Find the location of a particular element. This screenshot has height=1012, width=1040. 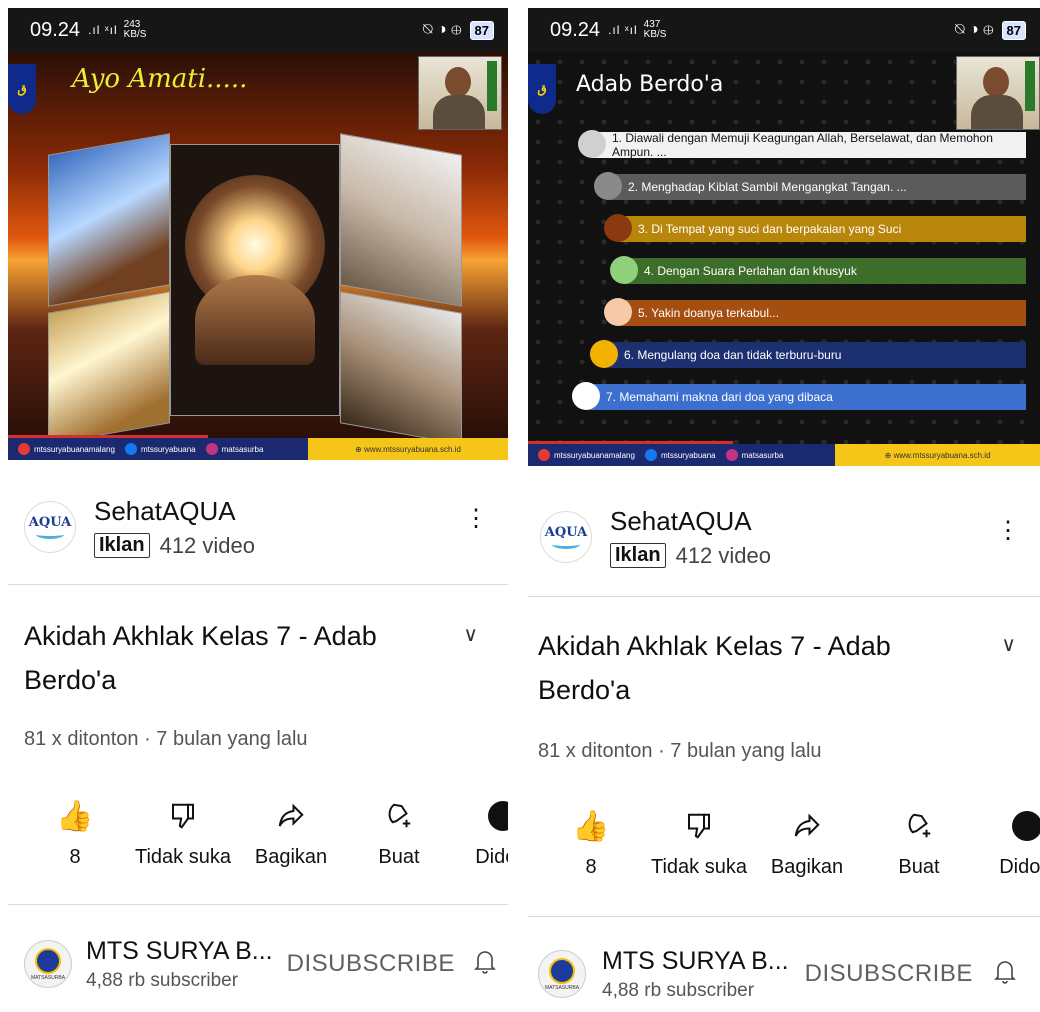

hands-shape is located at coordinates (255, 320).